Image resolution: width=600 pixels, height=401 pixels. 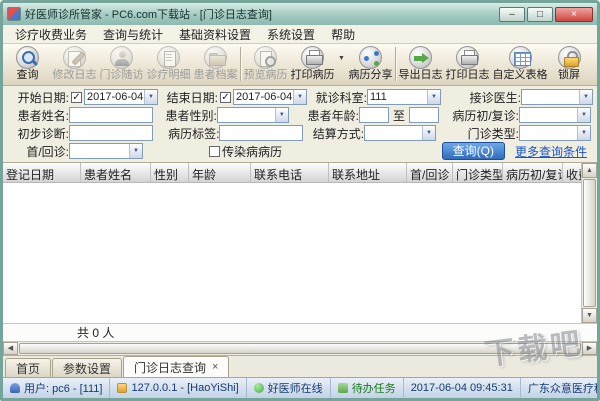 What do you see at coordinates (43, 97) in the screenshot?
I see `start-date-label: 开始日期:` at bounding box center [43, 97].